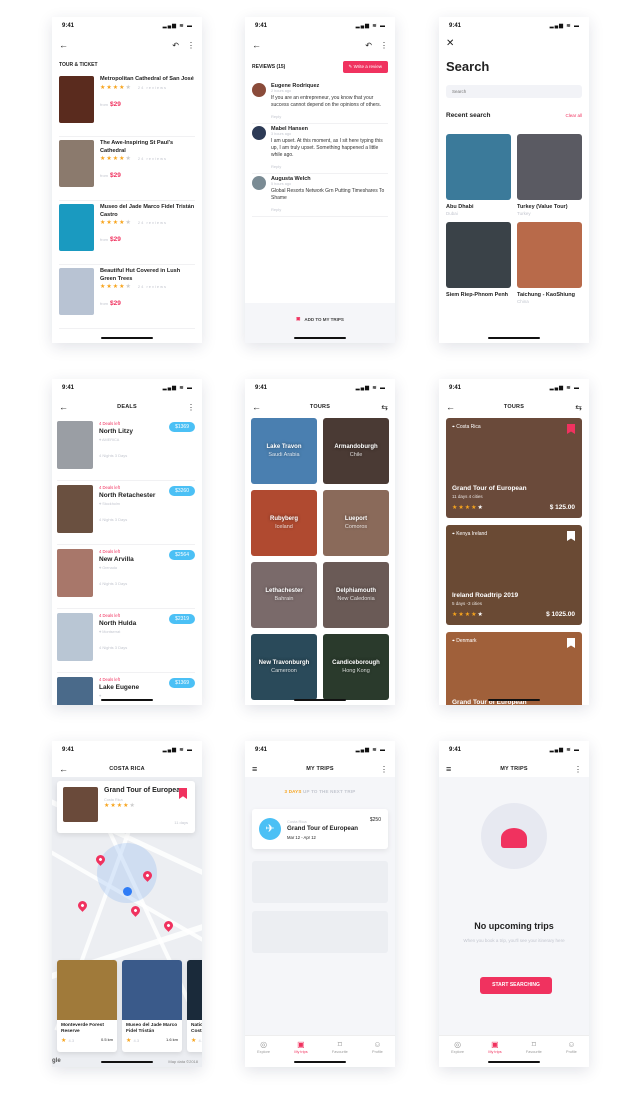  I want to click on tour-tile: Lake Travon Saudi Arabia, so click(284, 451).